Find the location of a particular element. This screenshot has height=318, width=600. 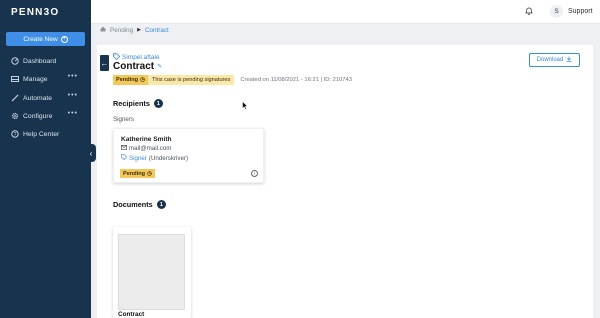

sidebar-item-label: Manage is located at coordinates (35, 79).